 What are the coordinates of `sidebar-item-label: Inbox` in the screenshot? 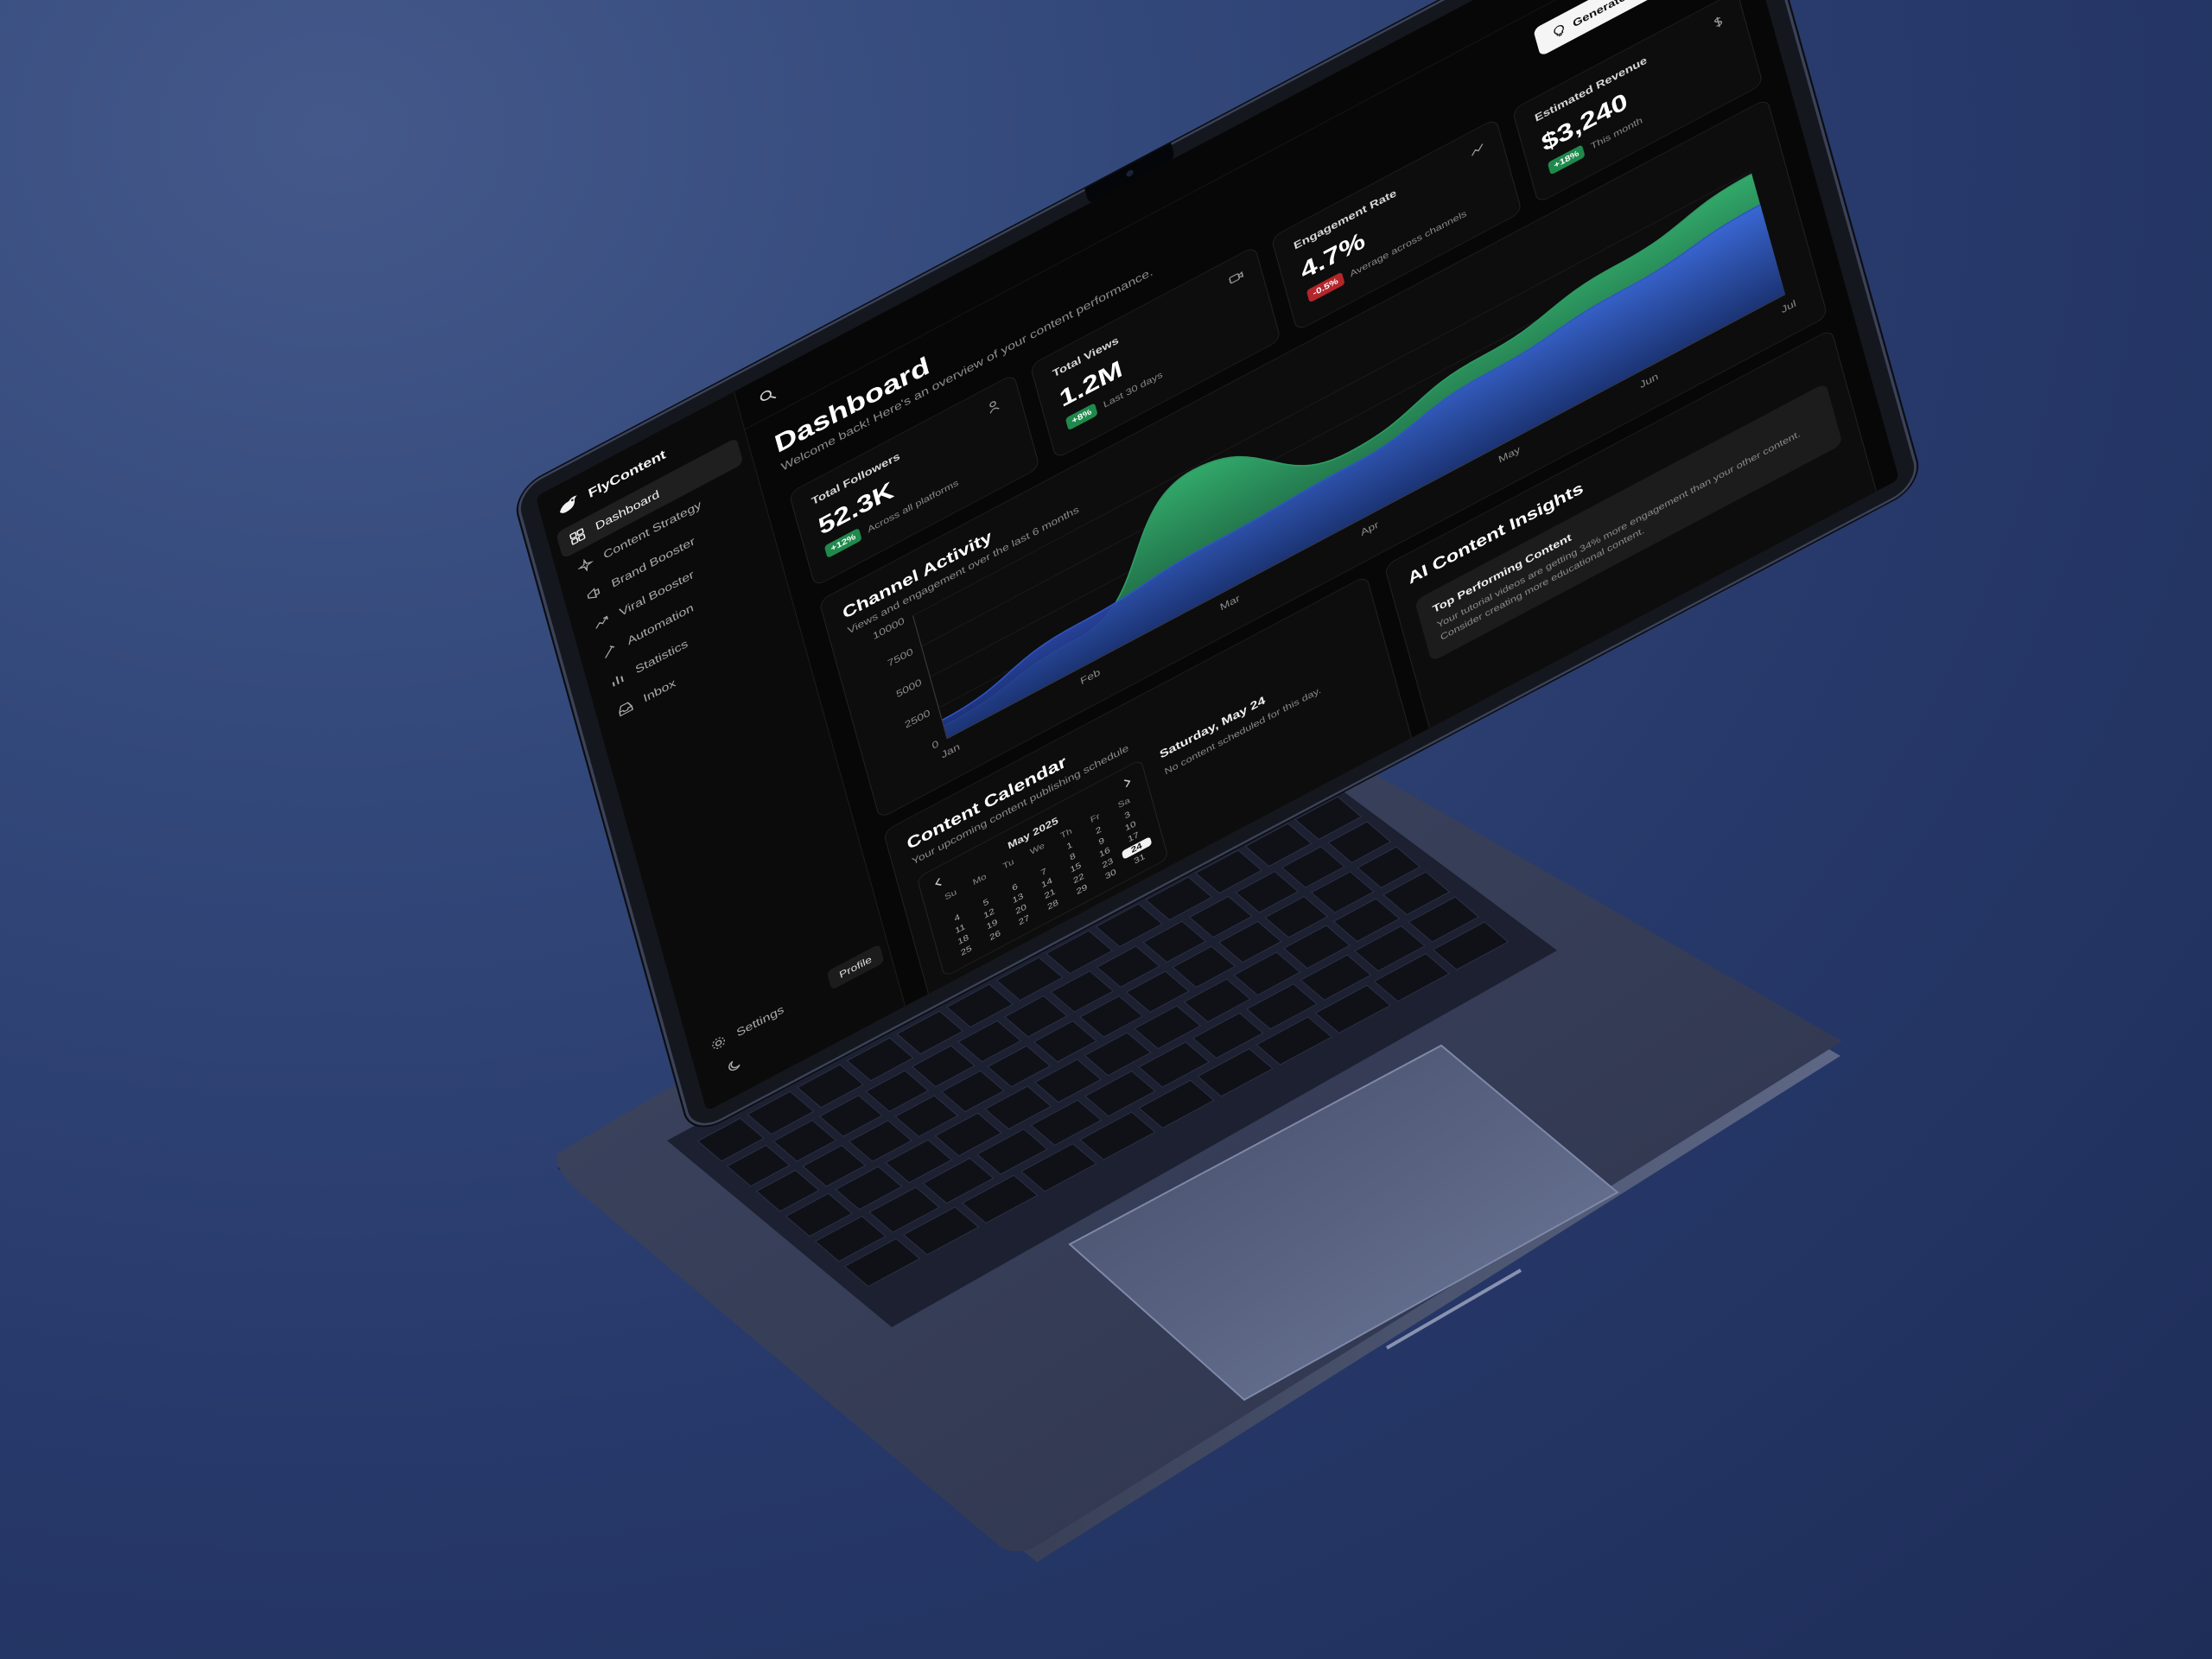 It's located at (659, 690).